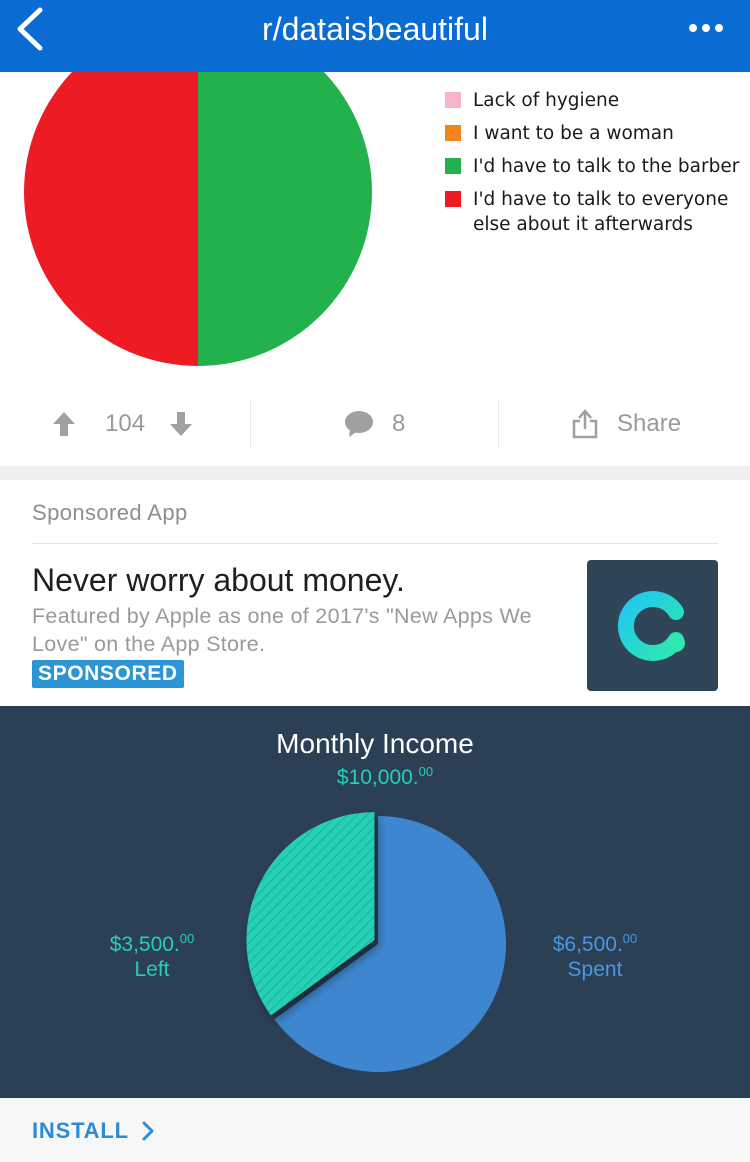 This screenshot has height=1162, width=750. Describe the element at coordinates (148, 1131) in the screenshot. I see `chevron-right-icon` at that location.